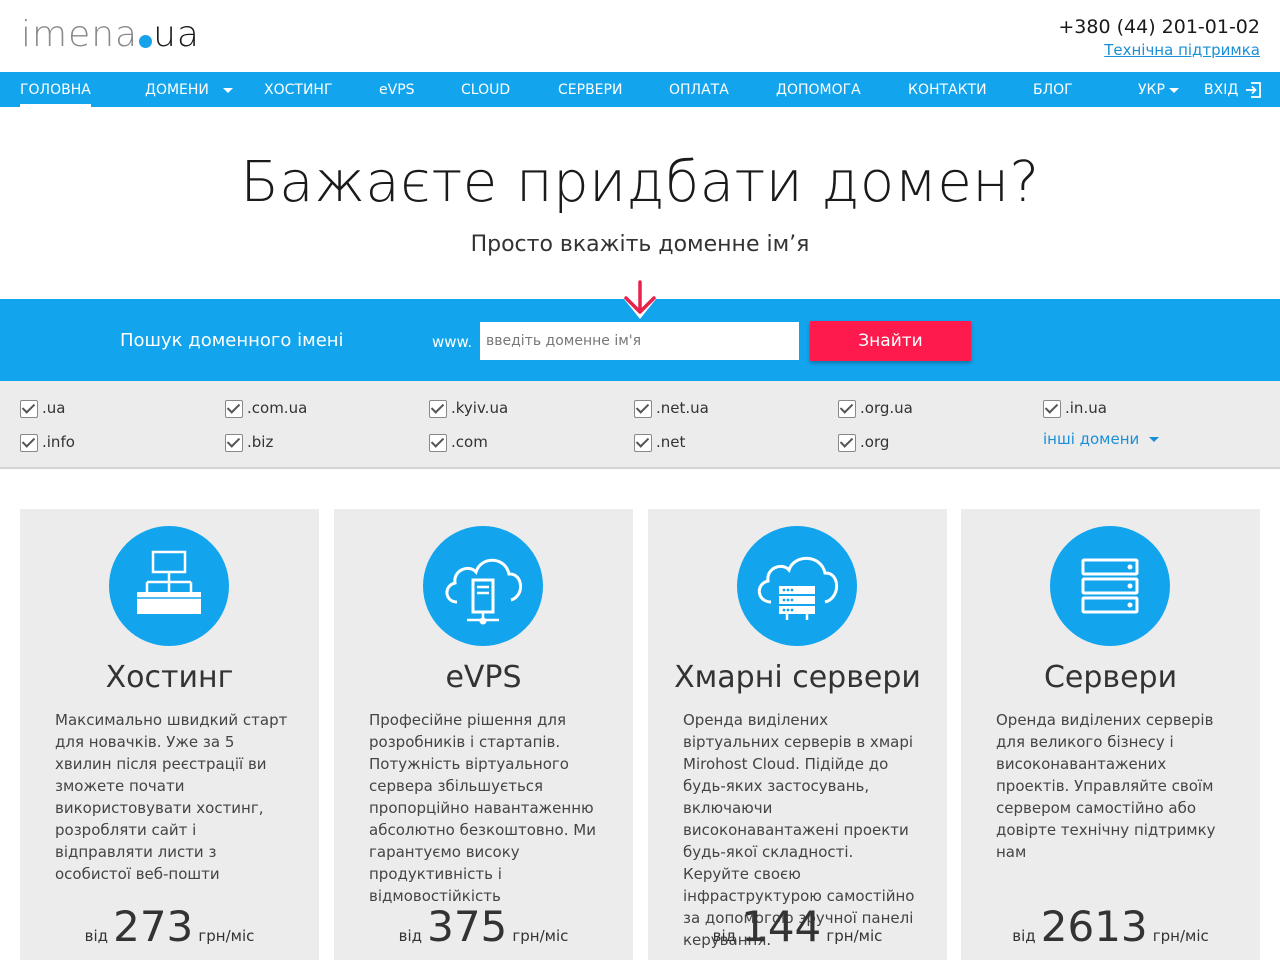 The width and height of the screenshot is (1280, 960). I want to click on card-title: Хмарні сервери, so click(797, 677).